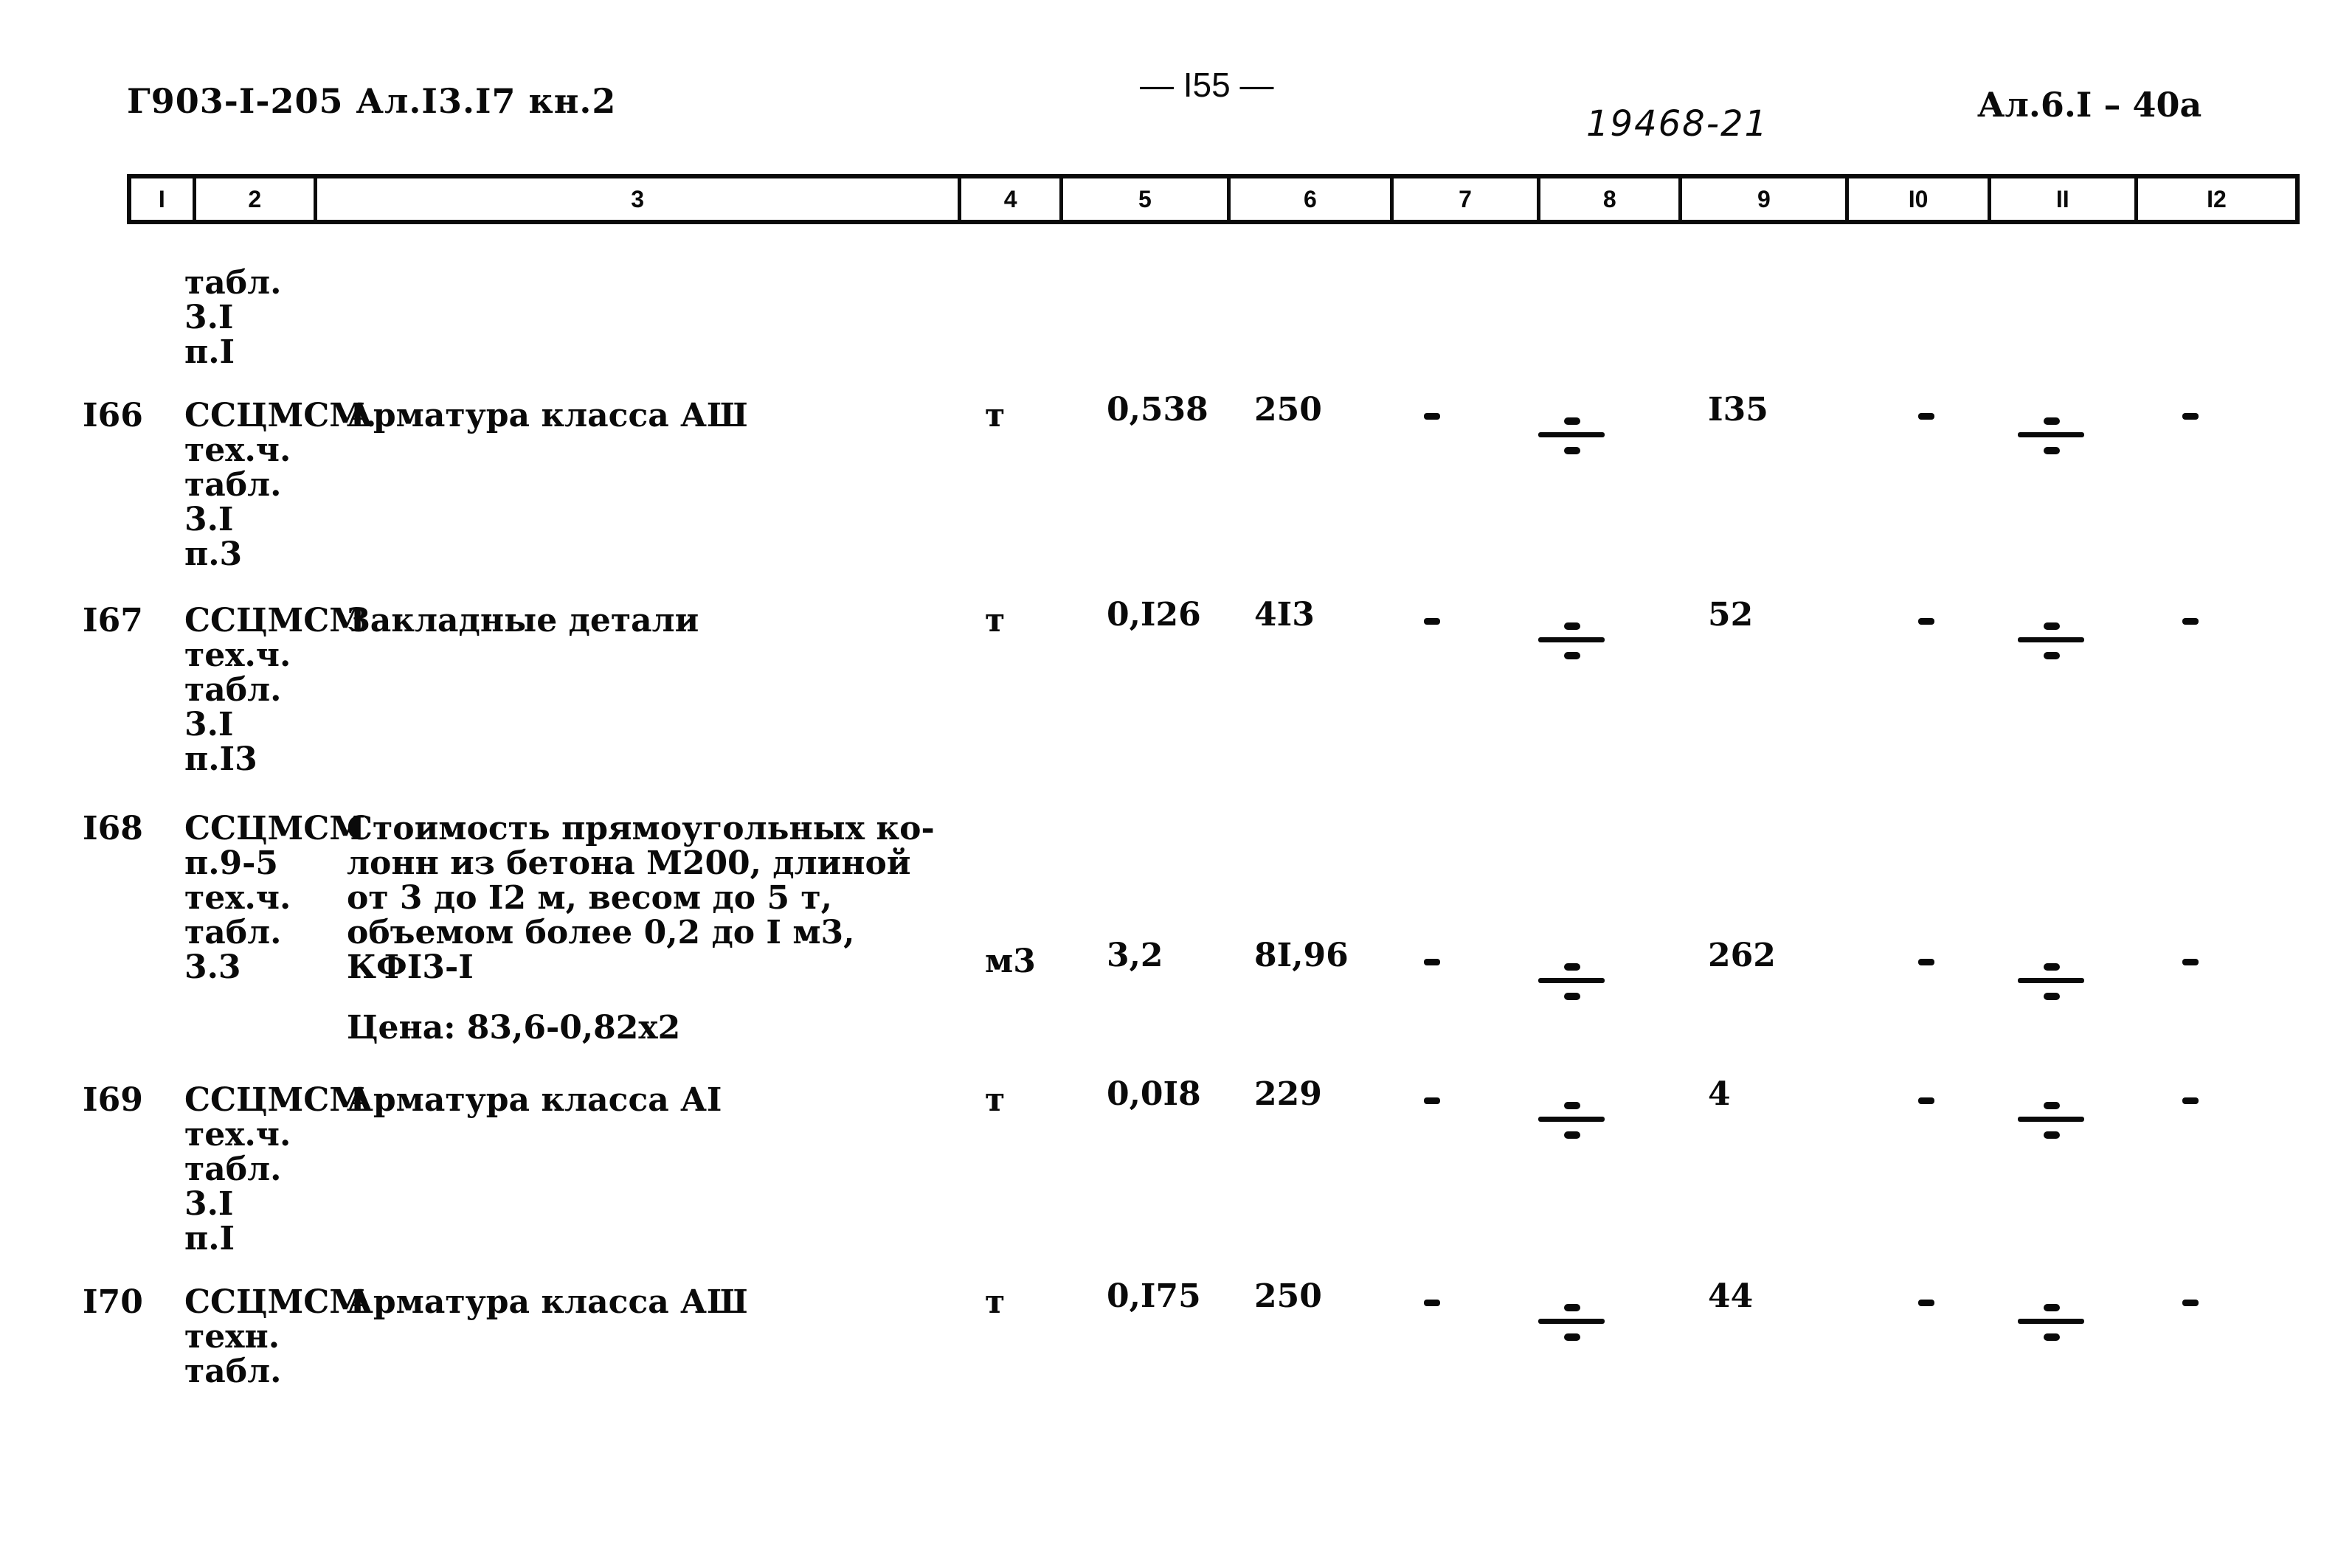  Describe the element at coordinates (1302, 955) in the screenshot. I see `row-price: 8I,96` at that location.